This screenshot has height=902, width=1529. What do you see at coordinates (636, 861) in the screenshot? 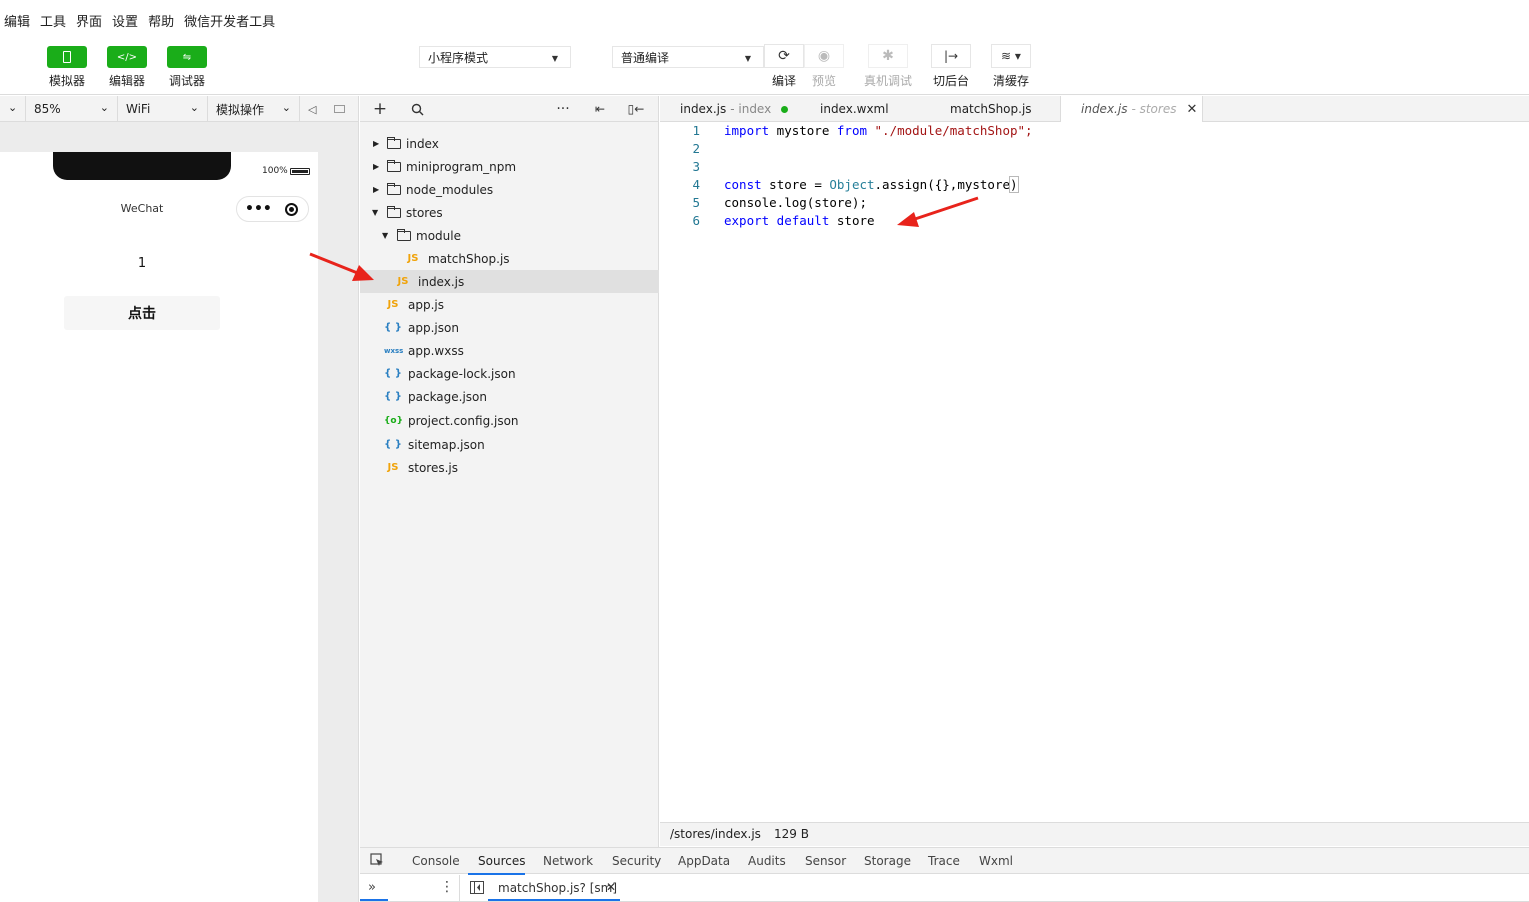
I see `devtab-security: Security` at bounding box center [636, 861].